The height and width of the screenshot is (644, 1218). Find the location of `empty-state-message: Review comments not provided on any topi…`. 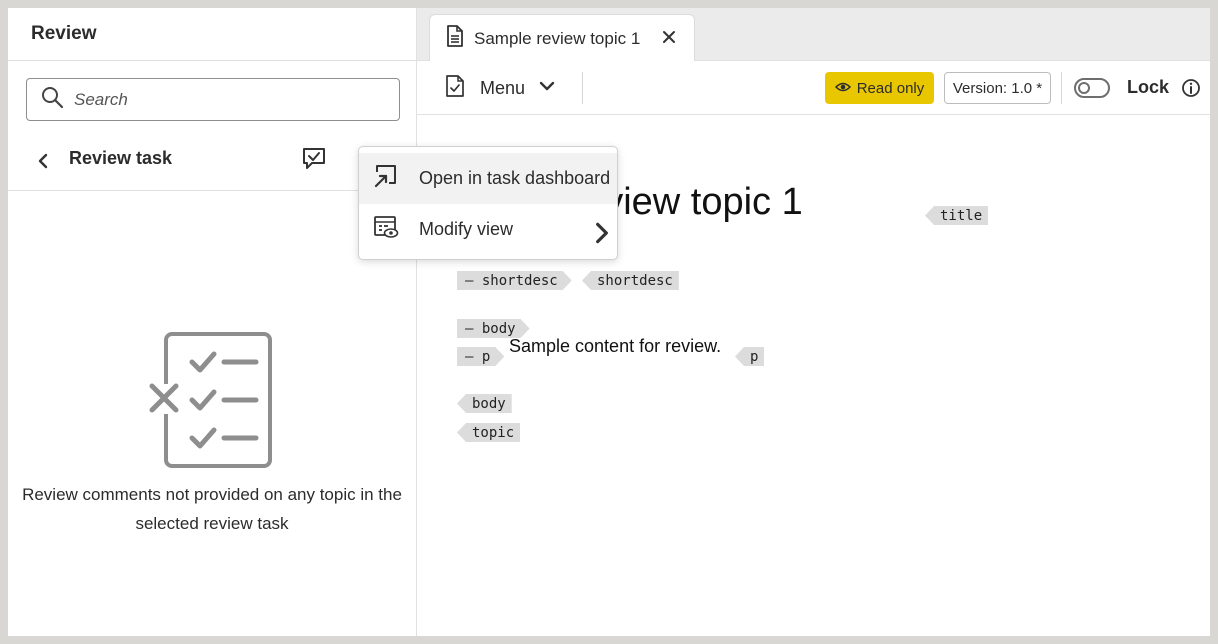

empty-state-message: Review comments not provided on any topi… is located at coordinates (212, 509).